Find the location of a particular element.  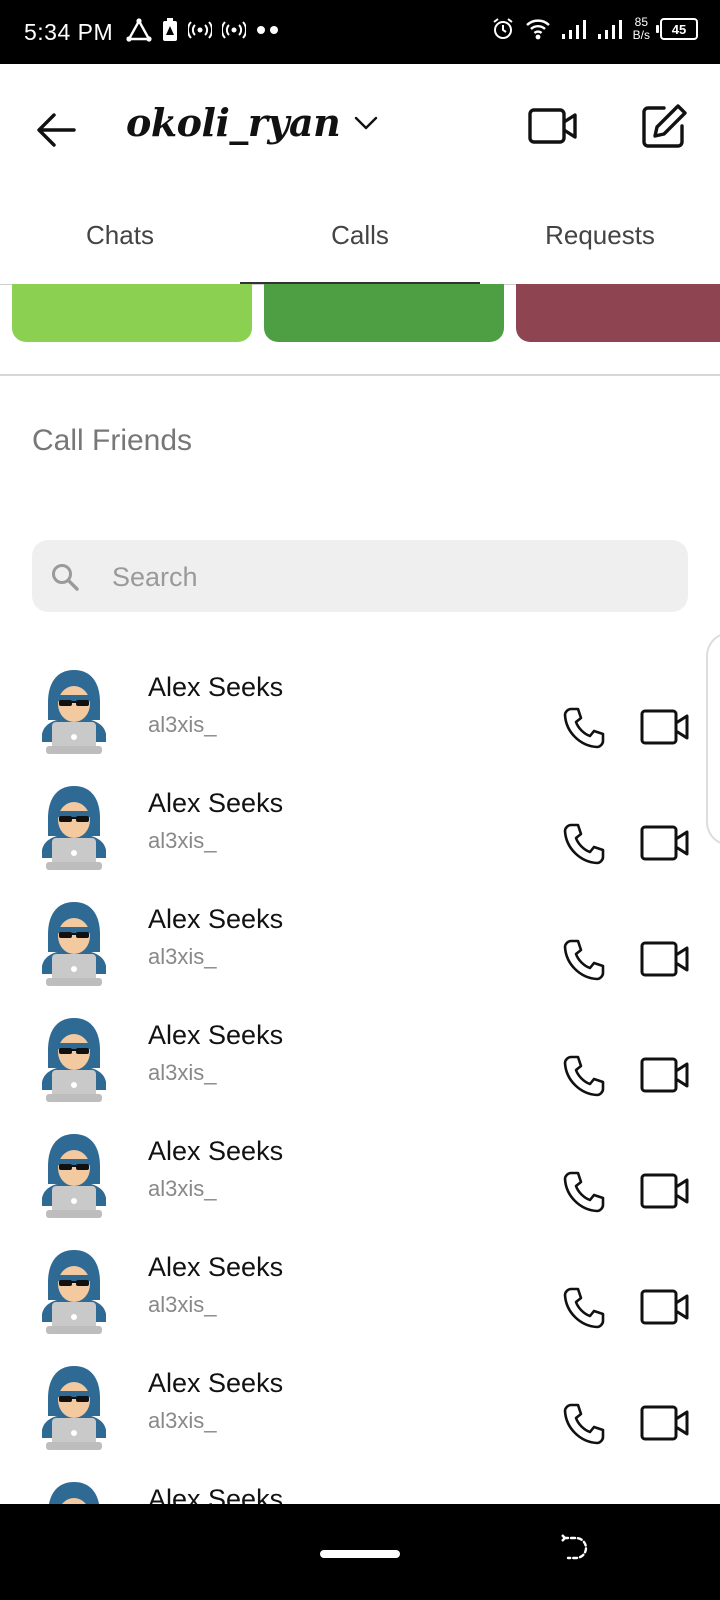

status-right-icons: 85 B/s 45 is located at coordinates (594, 29).